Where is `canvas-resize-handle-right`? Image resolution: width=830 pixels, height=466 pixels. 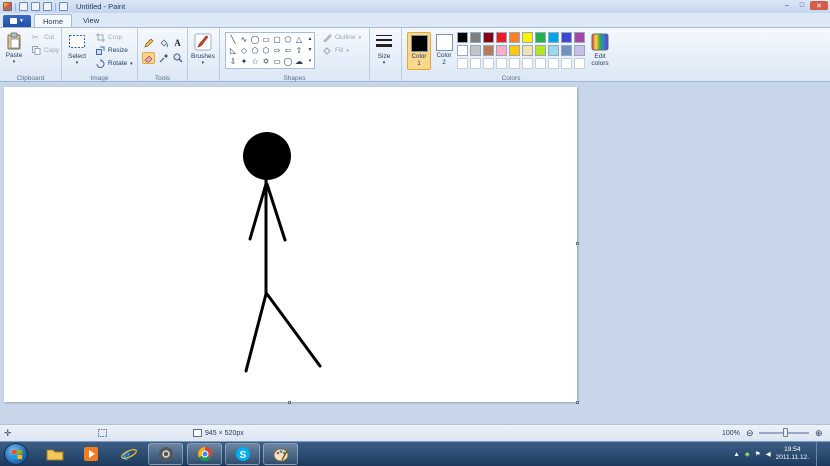
canvas-resize-handle-right is located at coordinates (577, 243).